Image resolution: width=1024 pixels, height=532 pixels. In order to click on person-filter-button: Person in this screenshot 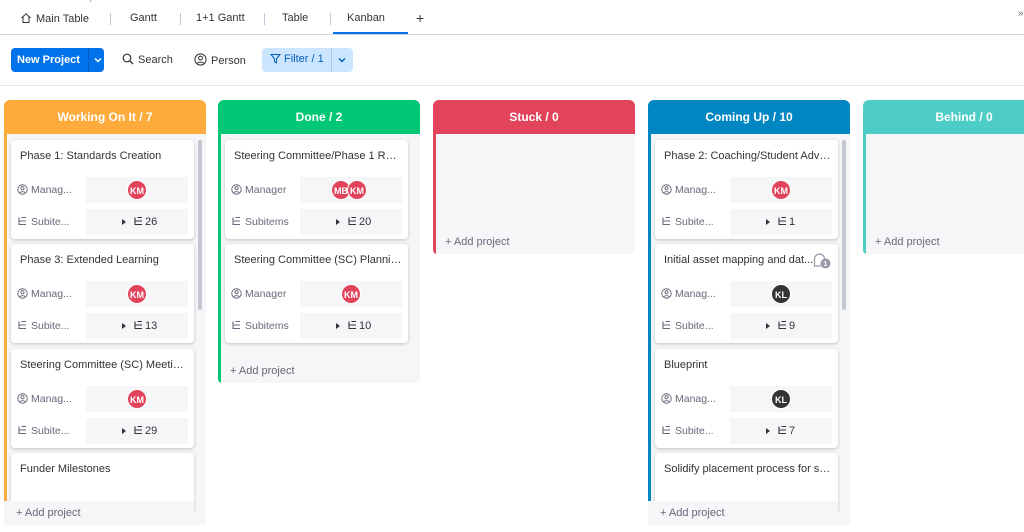, I will do `click(220, 60)`.